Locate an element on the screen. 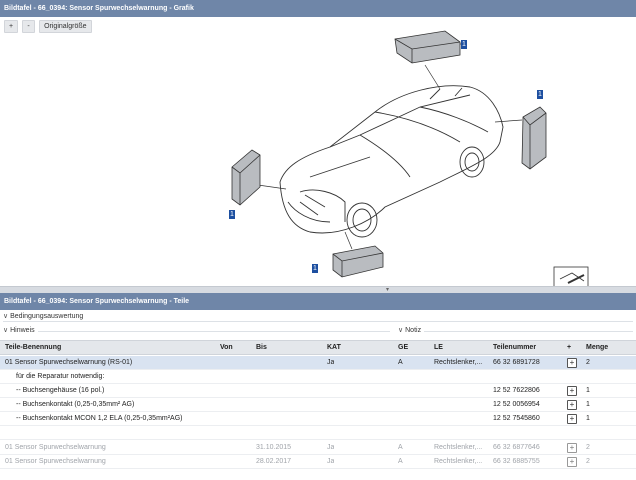 The image size is (636, 480). to-cell: 28.02.2017 is located at coordinates (274, 461).